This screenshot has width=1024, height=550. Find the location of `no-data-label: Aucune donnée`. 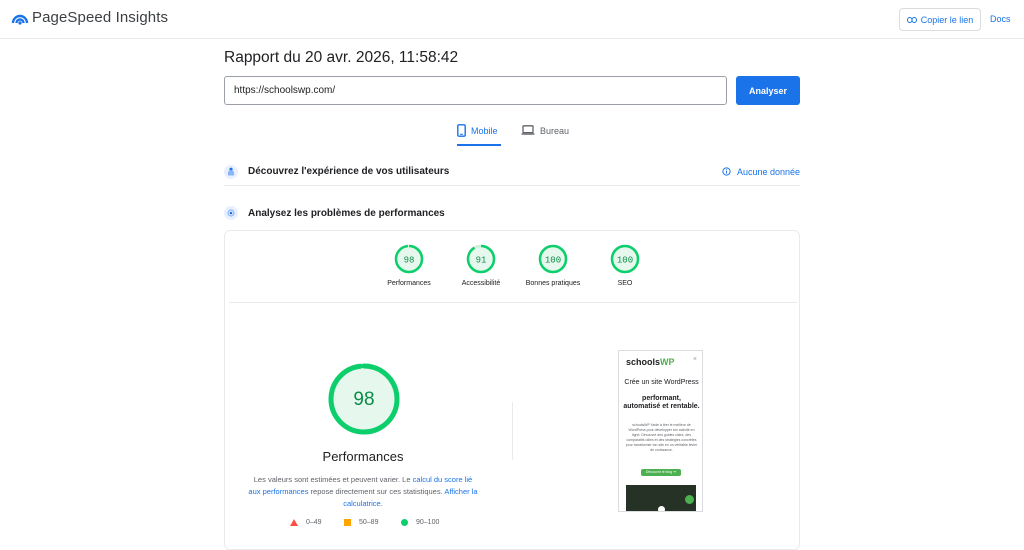

no-data-label: Aucune donnée is located at coordinates (768, 171).